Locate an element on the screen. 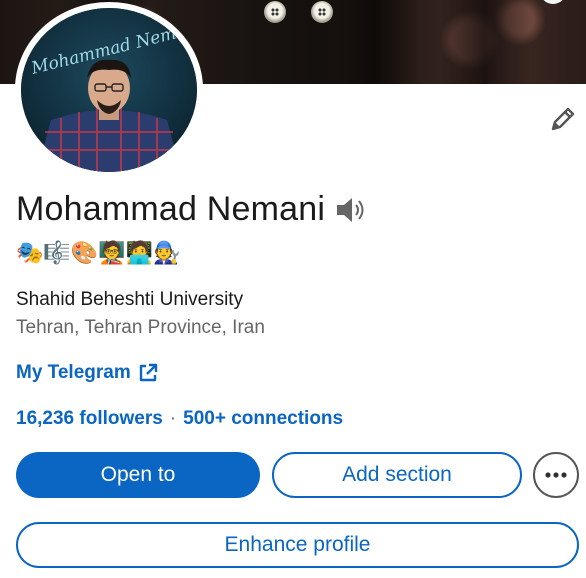 The height and width of the screenshot is (578, 586). enhance-profile-button: Enhance profile is located at coordinates (297, 545).